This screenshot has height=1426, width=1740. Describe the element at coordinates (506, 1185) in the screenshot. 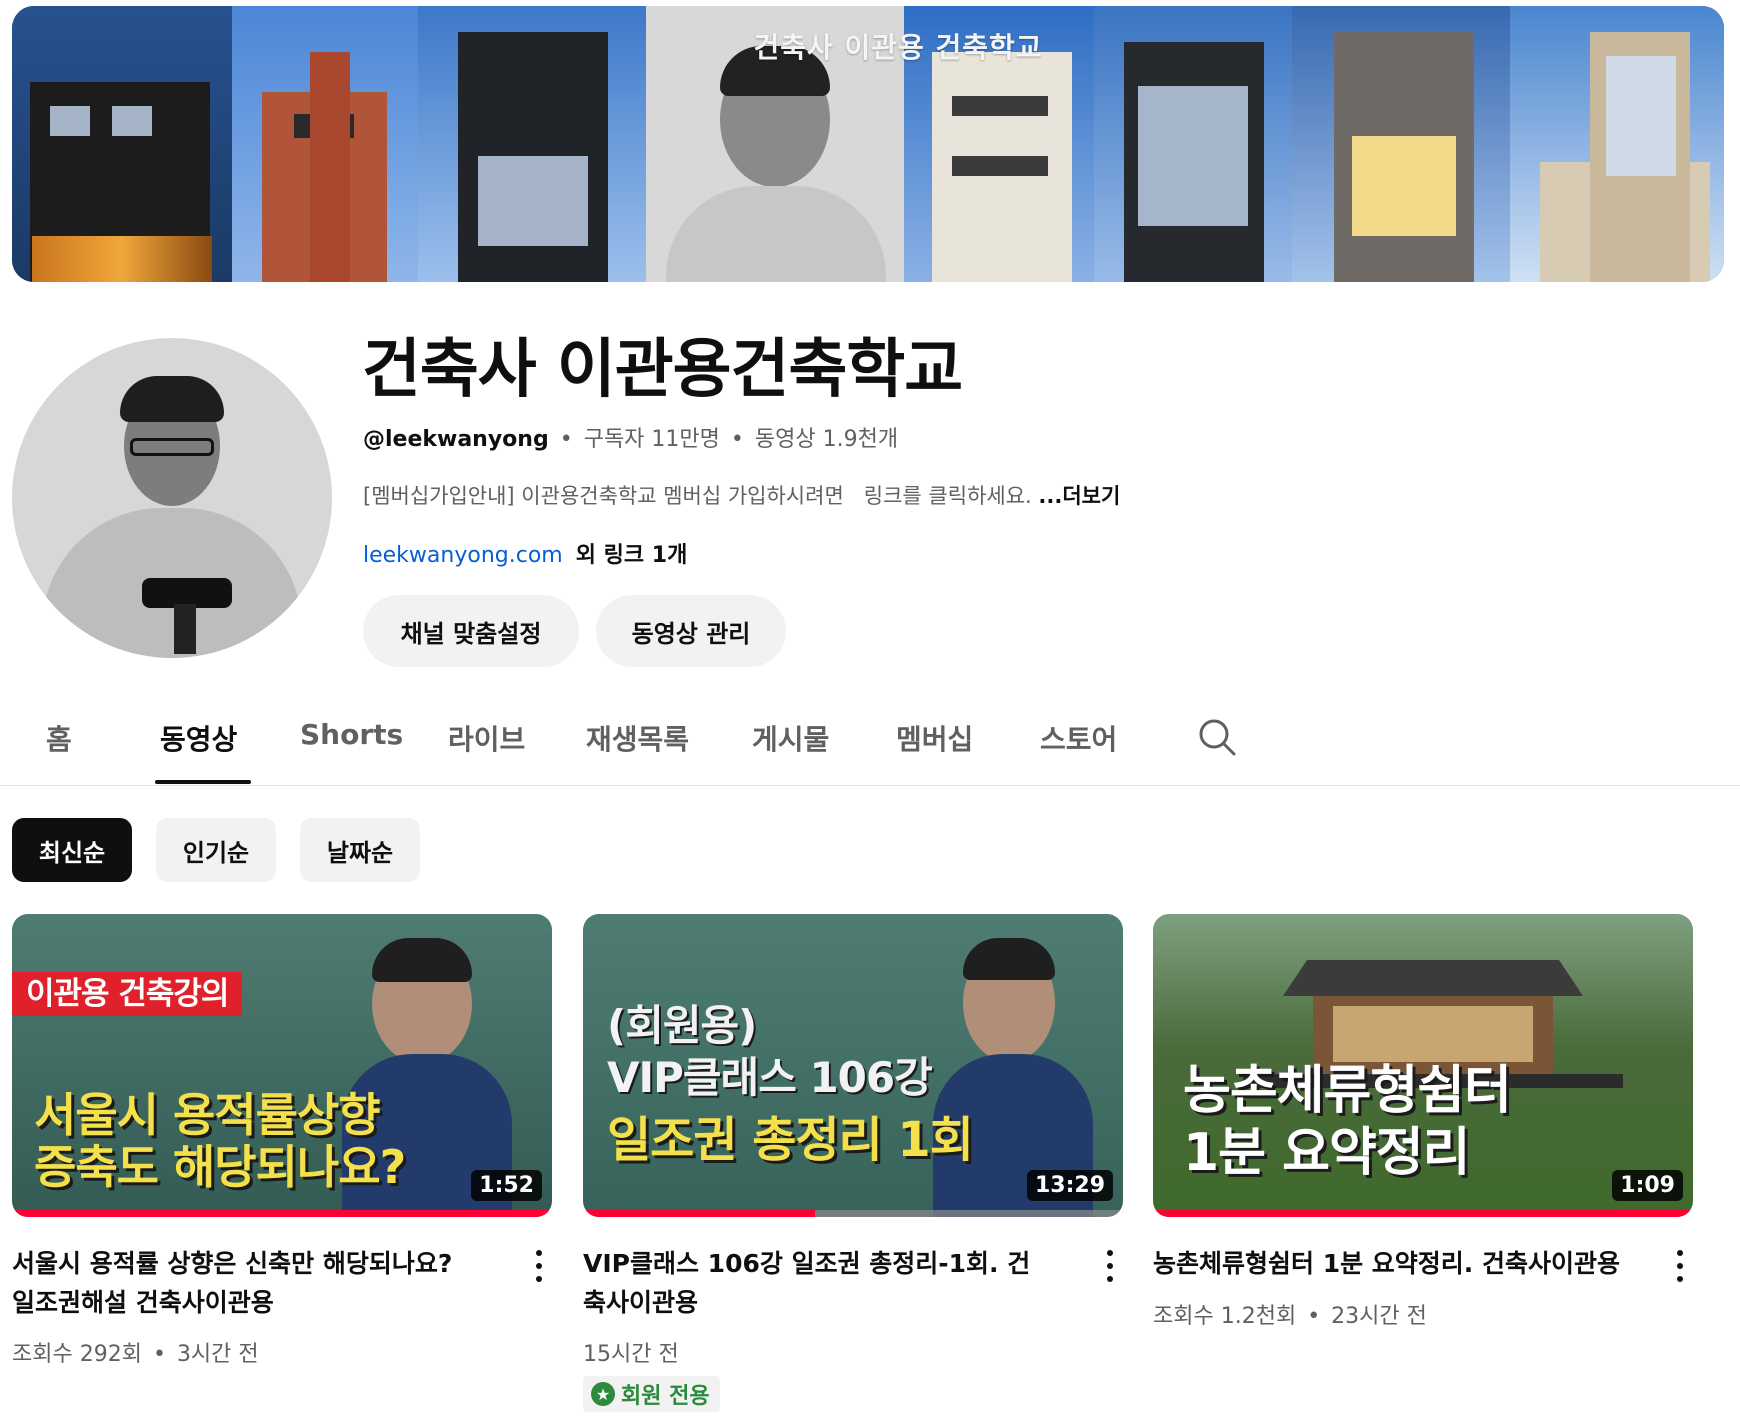

I see `video-duration: 1:52` at that location.